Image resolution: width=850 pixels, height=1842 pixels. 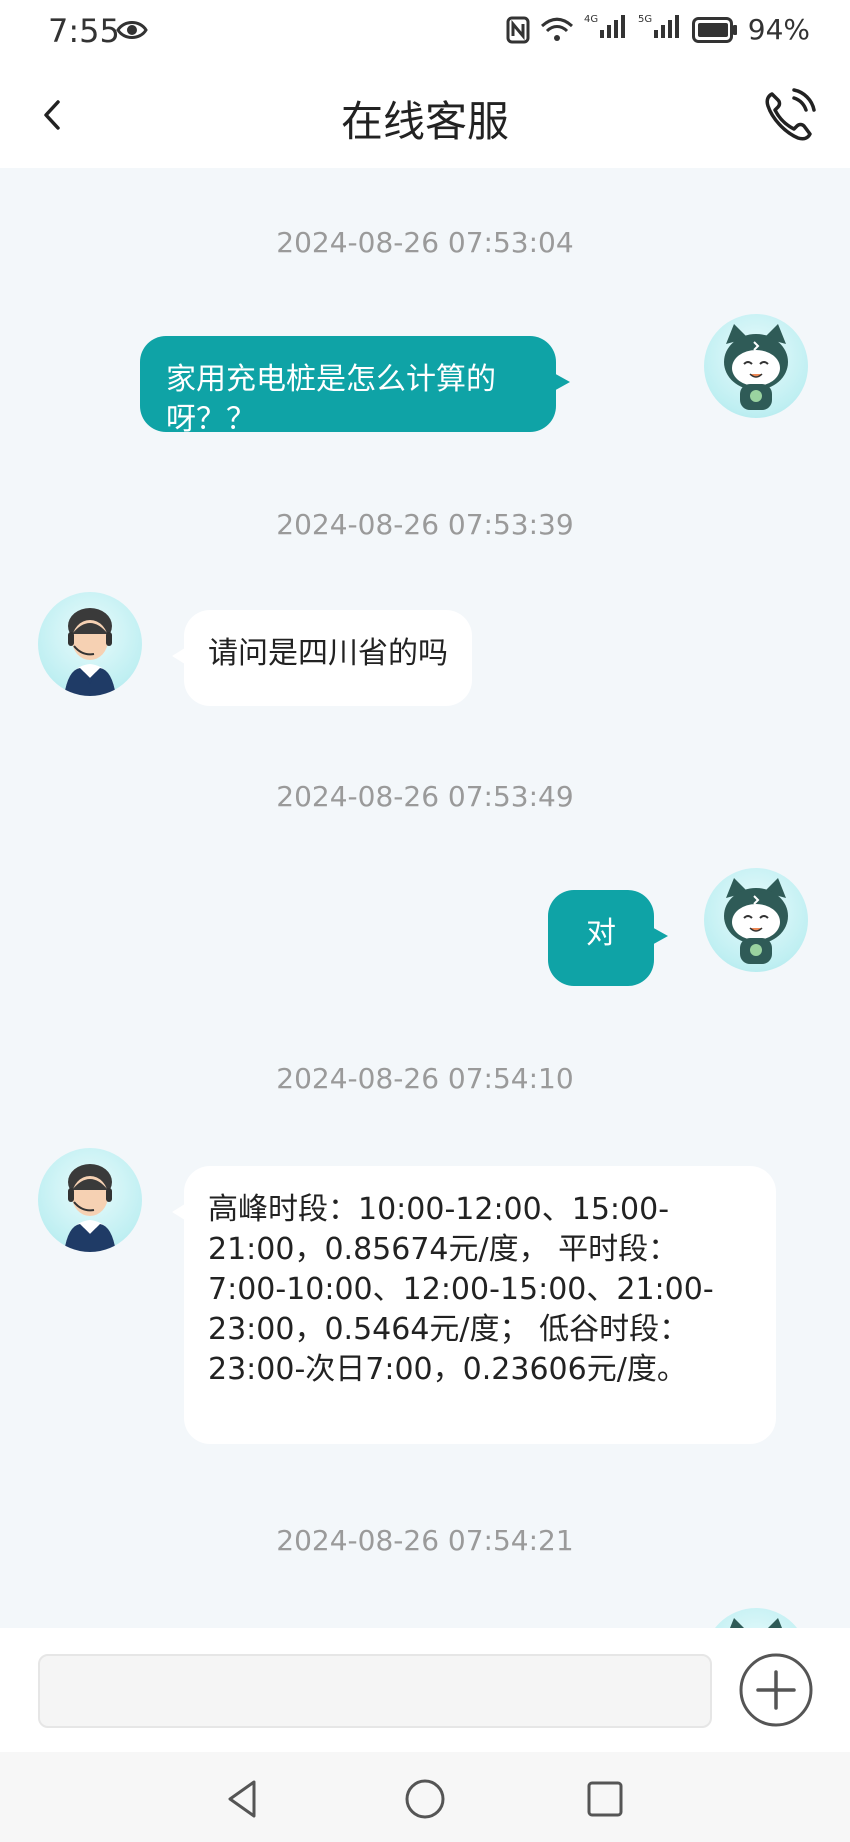 I want to click on message-input, so click(x=375, y=1691).